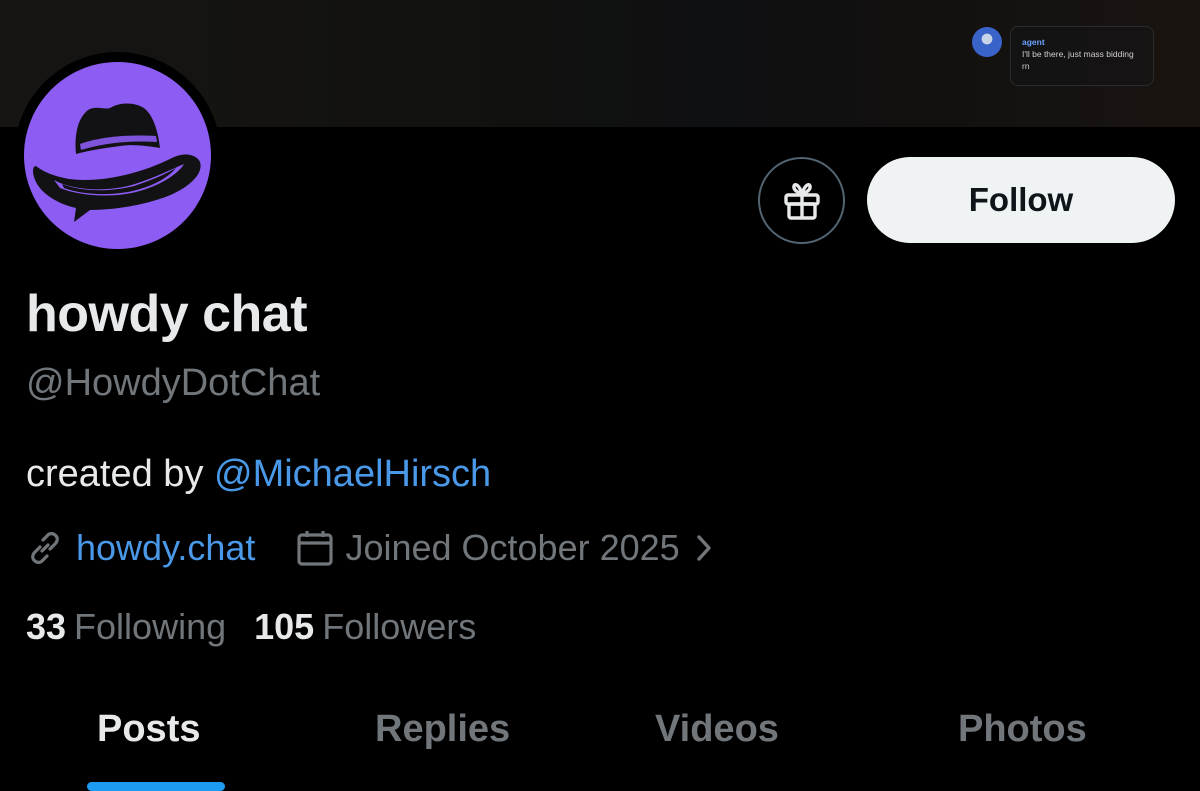 The height and width of the screenshot is (791, 1200). Describe the element at coordinates (167, 314) in the screenshot. I see `display-name: howdy chat` at that location.